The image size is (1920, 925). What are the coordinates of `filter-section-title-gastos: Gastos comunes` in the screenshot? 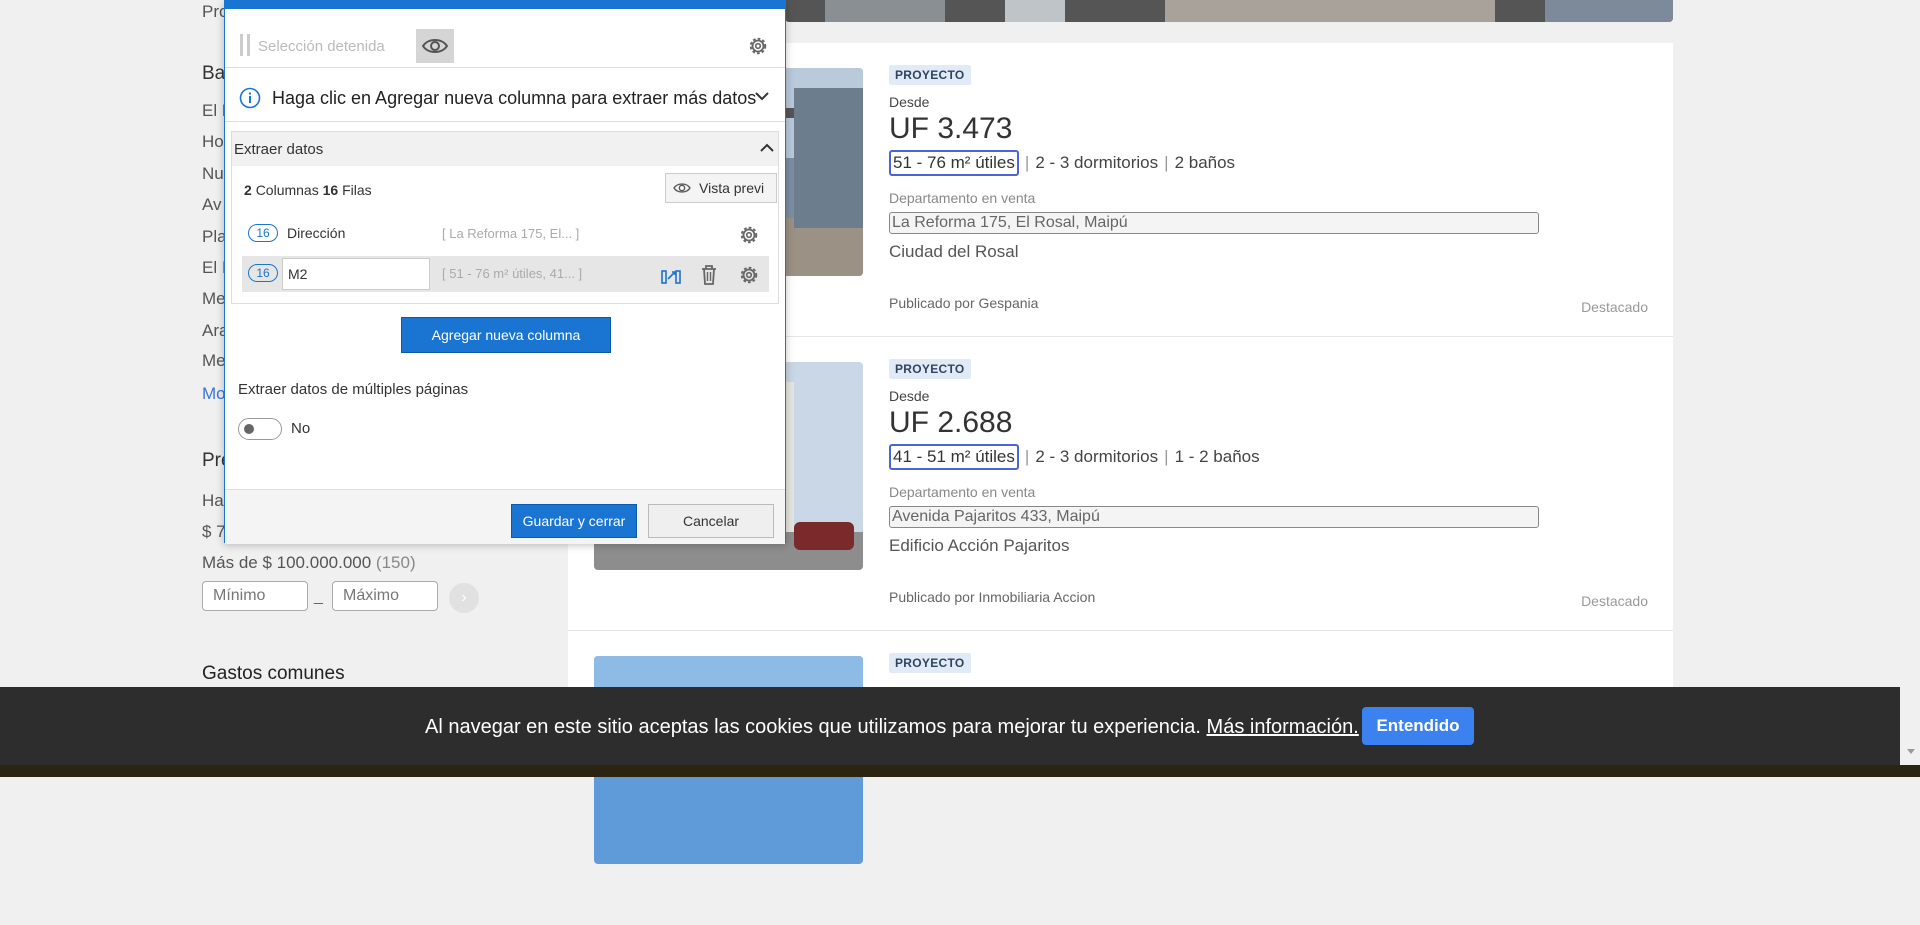 It's located at (273, 673).